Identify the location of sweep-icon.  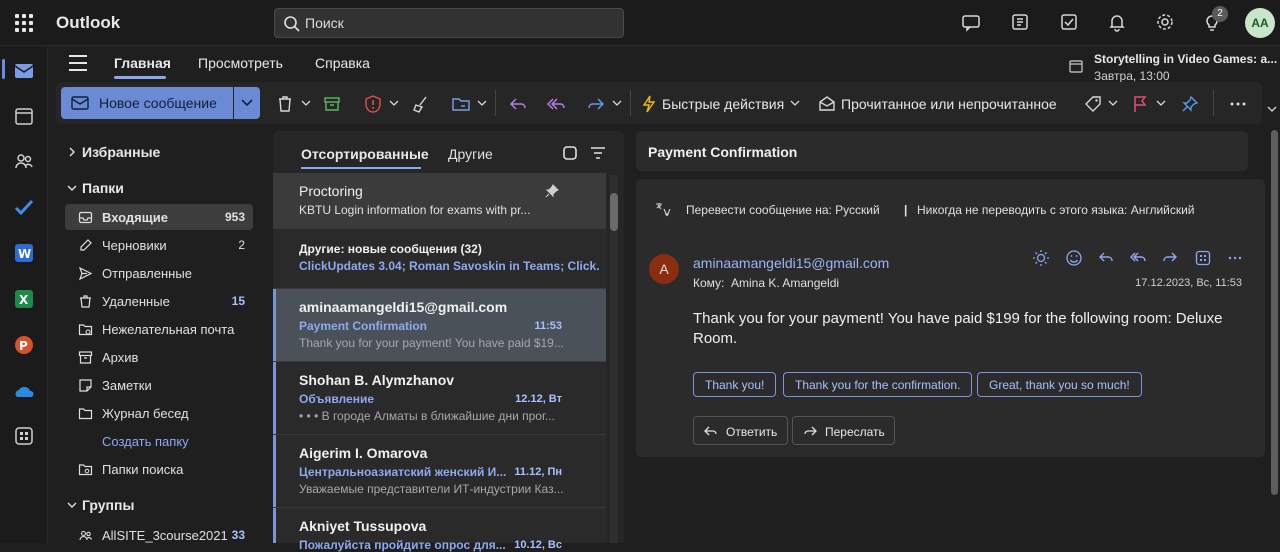
(421, 104).